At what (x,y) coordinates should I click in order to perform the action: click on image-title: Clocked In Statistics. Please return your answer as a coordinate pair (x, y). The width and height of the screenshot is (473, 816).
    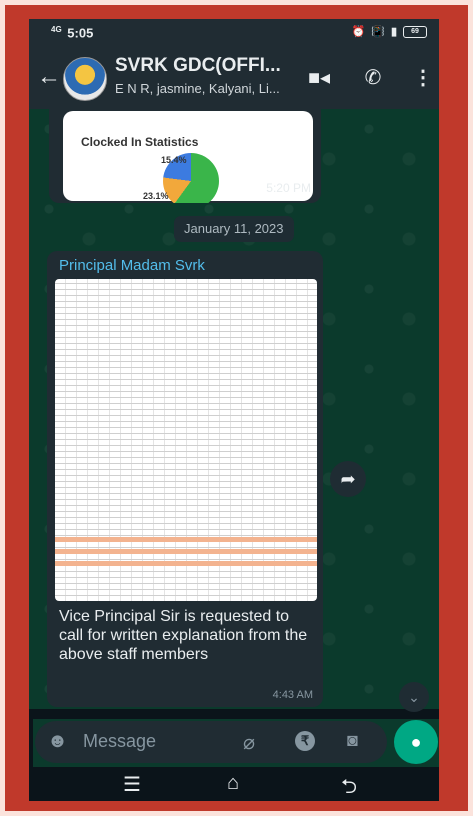
    Looking at the image, I should click on (140, 142).